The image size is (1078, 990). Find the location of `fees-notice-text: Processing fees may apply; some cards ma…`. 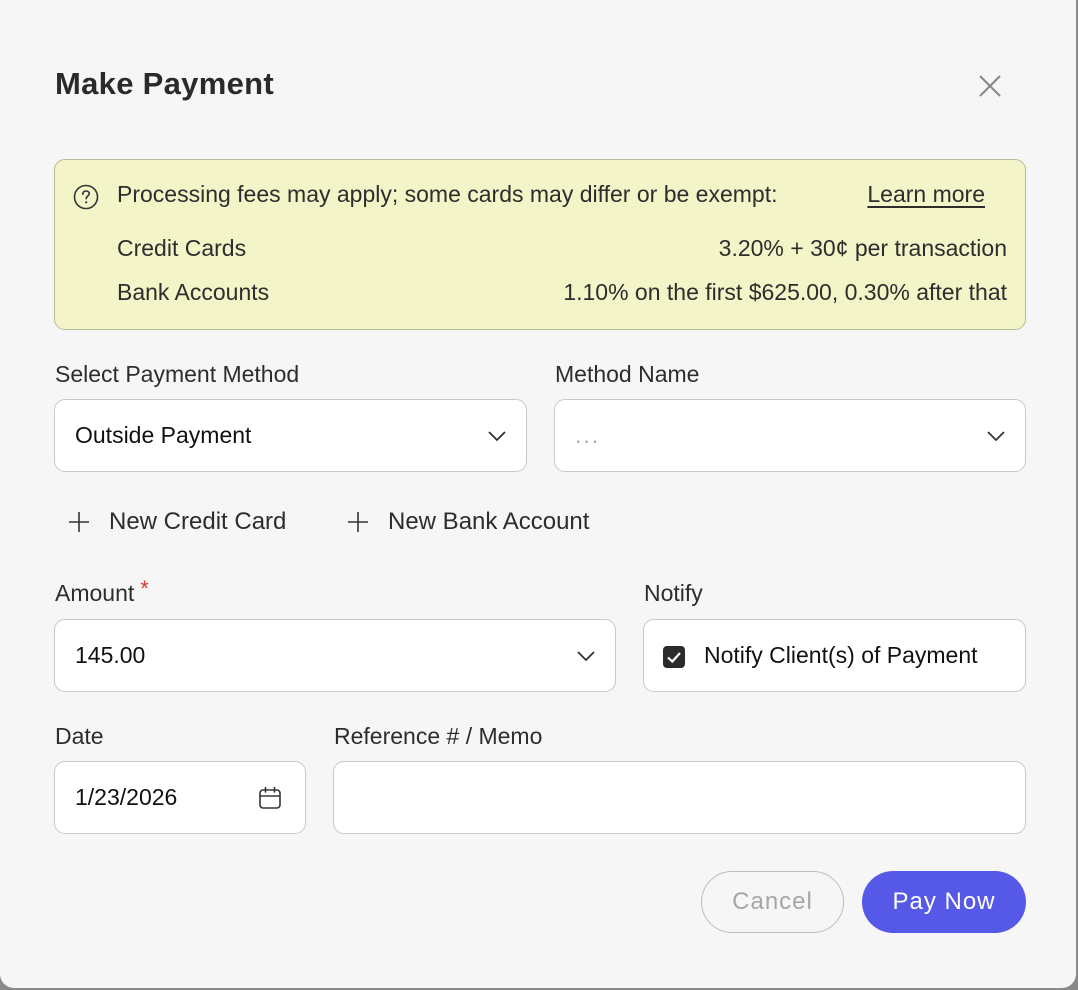

fees-notice-text: Processing fees may apply; some cards ma… is located at coordinates (447, 194).